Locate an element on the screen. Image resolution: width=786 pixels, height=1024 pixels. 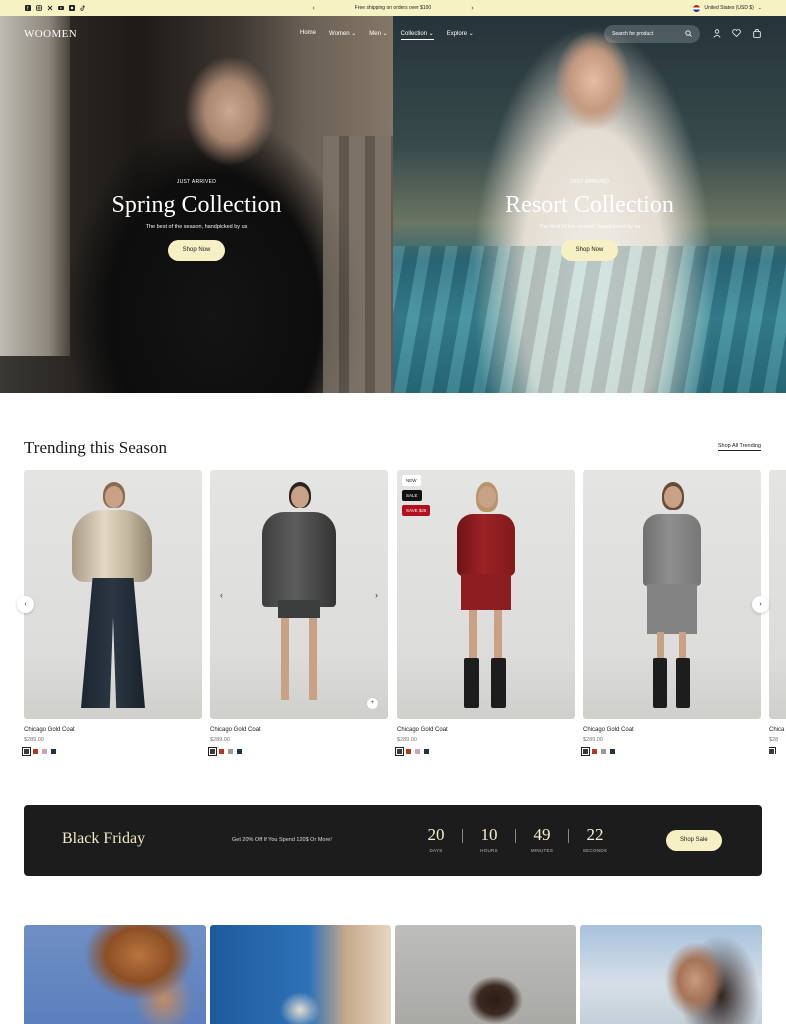
carousel-prev-button: ‹ is located at coordinates (25, 604).